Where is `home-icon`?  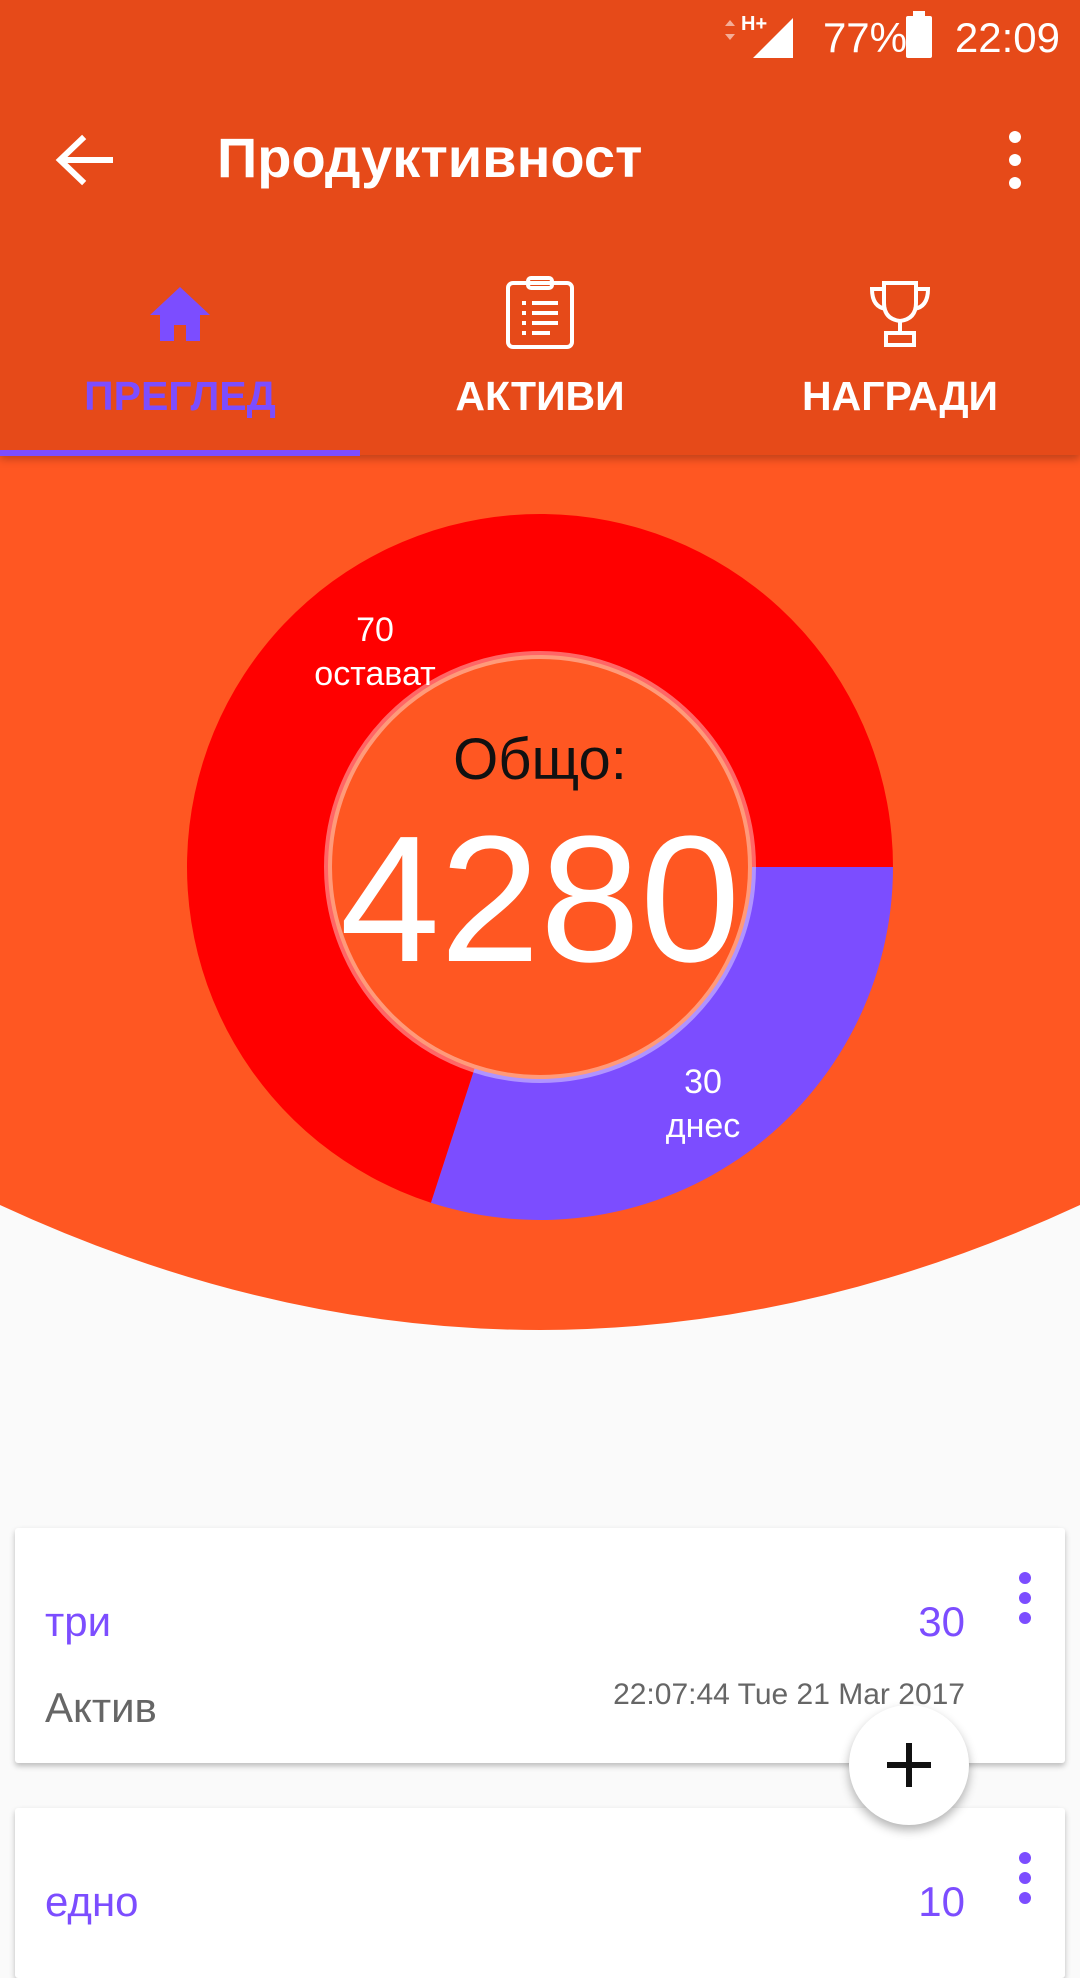 home-icon is located at coordinates (180, 314).